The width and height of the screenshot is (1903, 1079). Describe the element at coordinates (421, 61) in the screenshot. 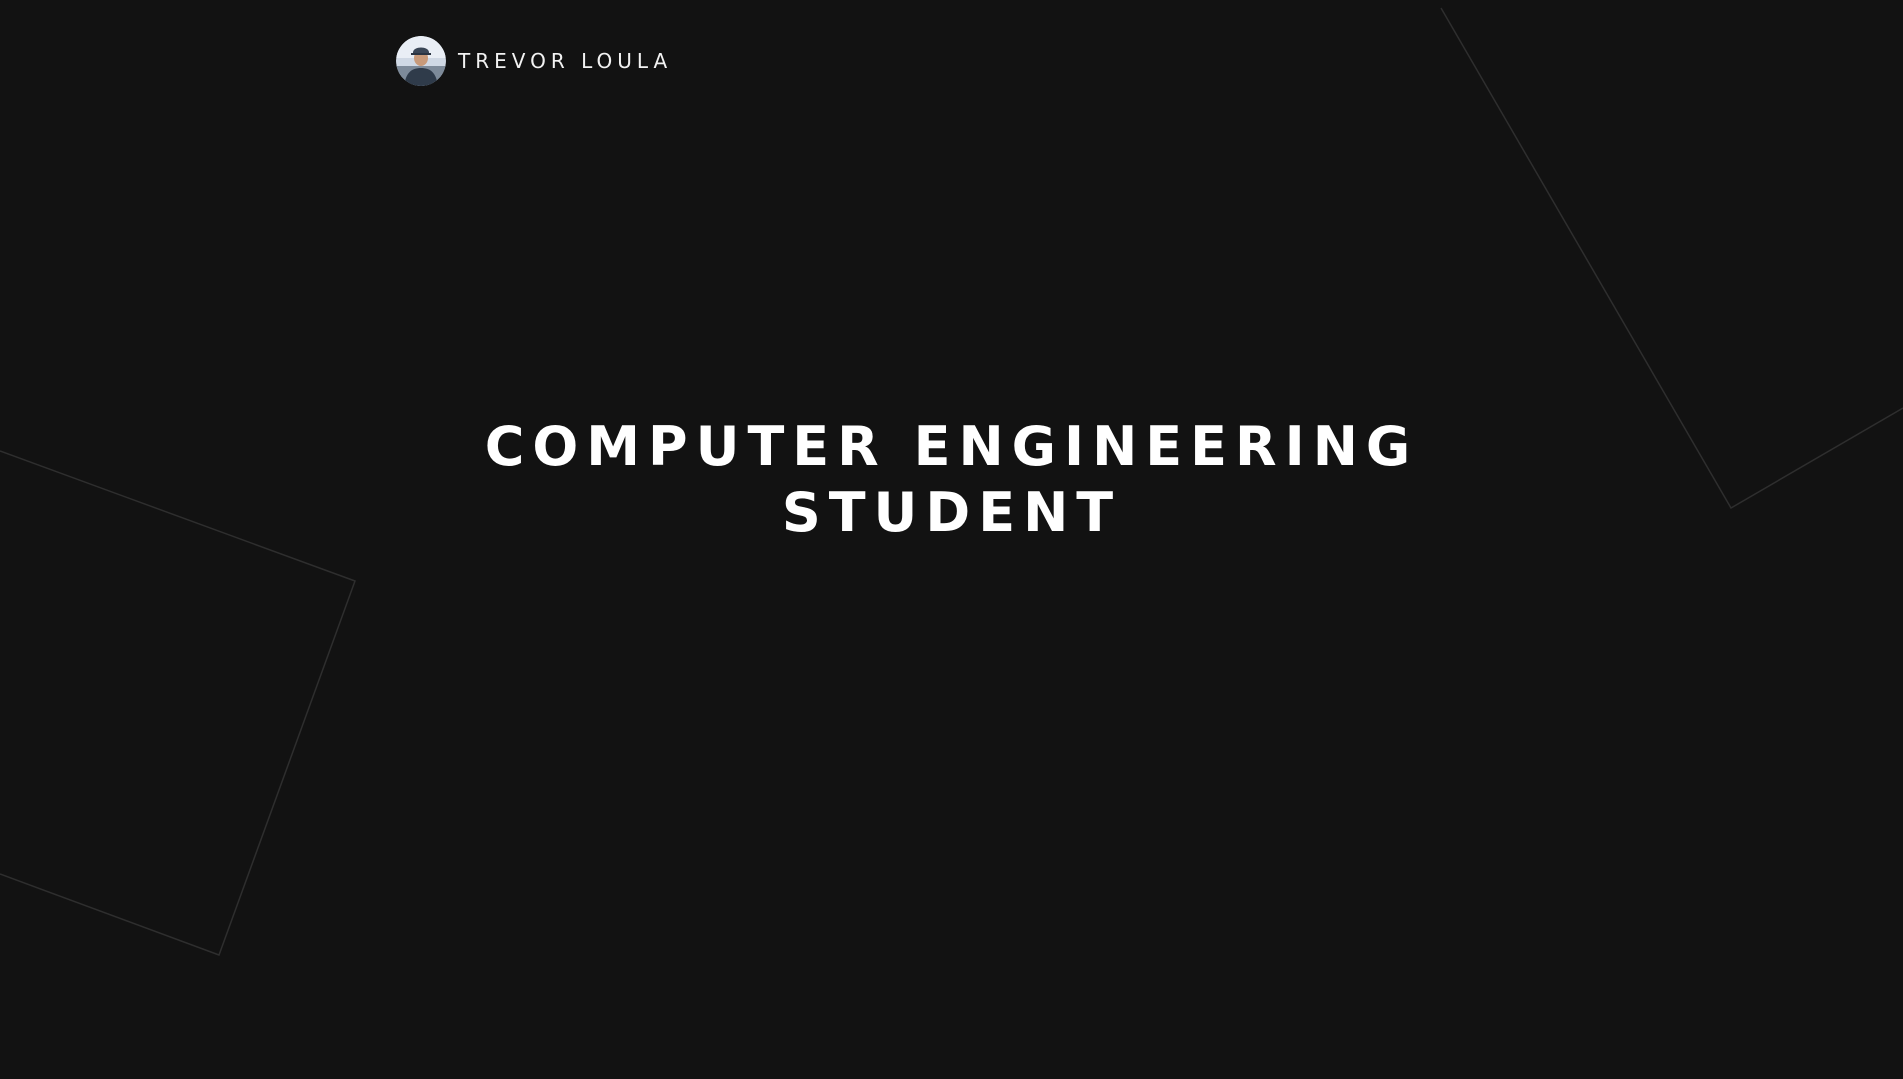

I see `avatar` at that location.